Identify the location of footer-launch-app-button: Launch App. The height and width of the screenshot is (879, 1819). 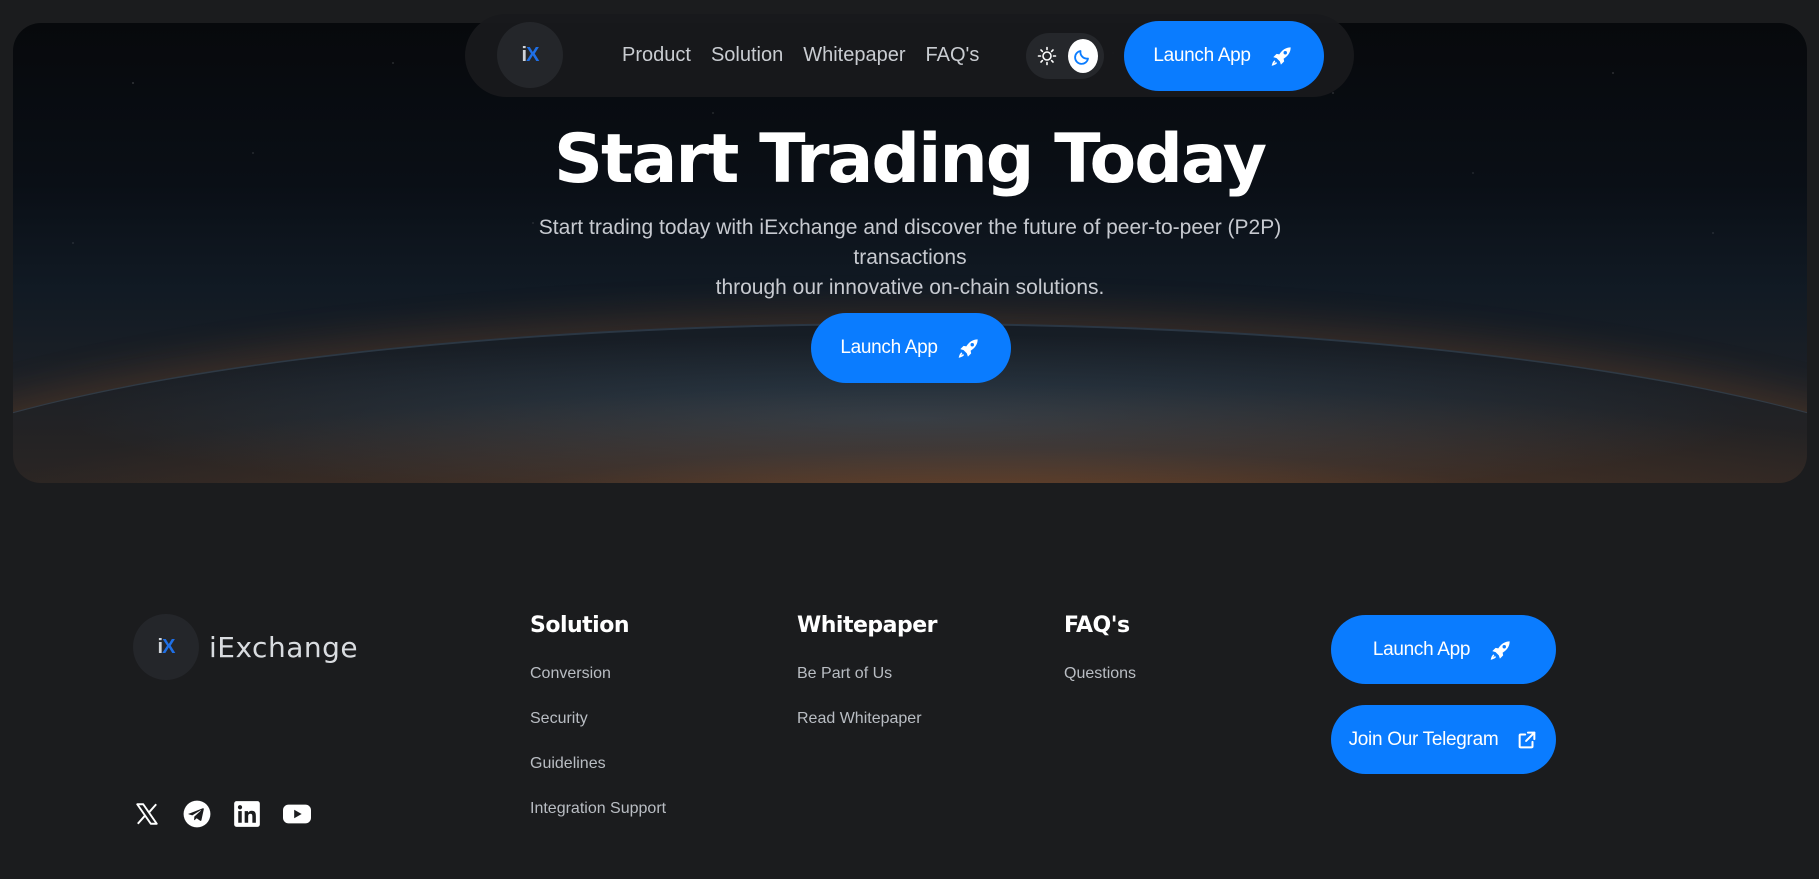
(1443, 649).